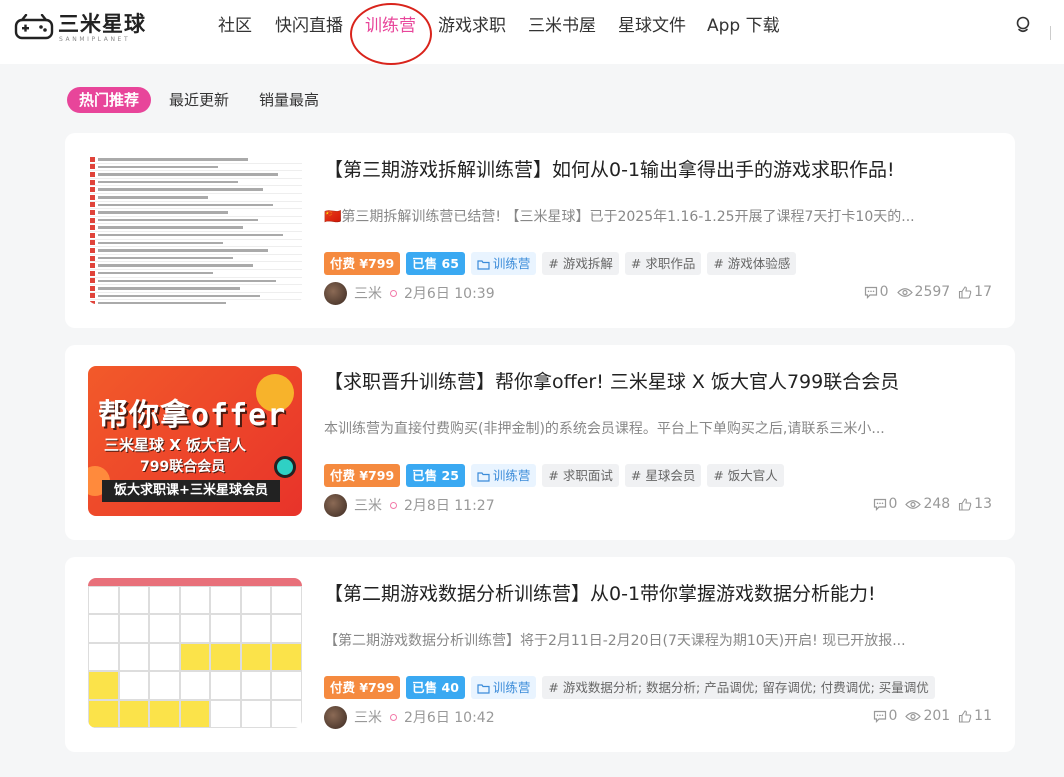  I want to click on post-time: 2月6日 10:42, so click(449, 718).